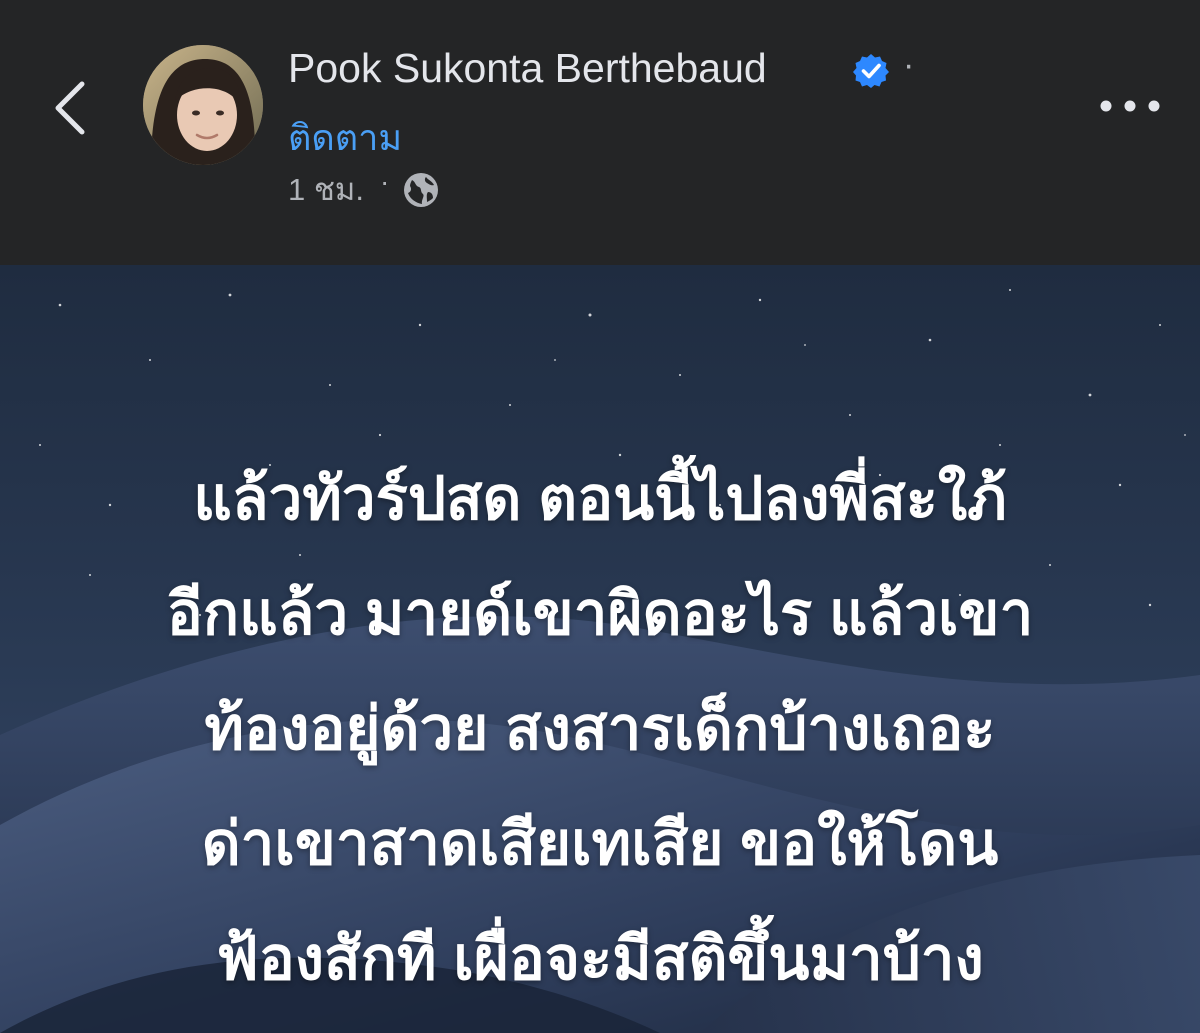 The height and width of the screenshot is (1033, 1200). What do you see at coordinates (600, 843) in the screenshot?
I see `post-text-line: ด่าเขาสาดเสียเทเสีย ขอให้โดน` at bounding box center [600, 843].